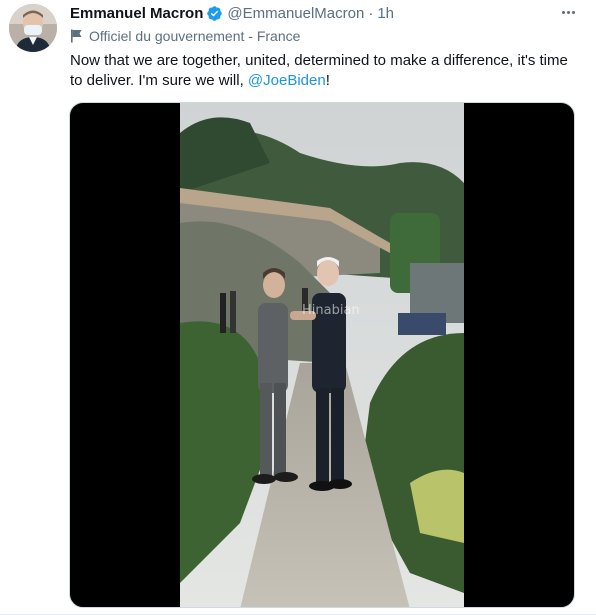 The width and height of the screenshot is (596, 615). What do you see at coordinates (295, 13) in the screenshot?
I see `author-handle: @EmmanuelMacron` at bounding box center [295, 13].